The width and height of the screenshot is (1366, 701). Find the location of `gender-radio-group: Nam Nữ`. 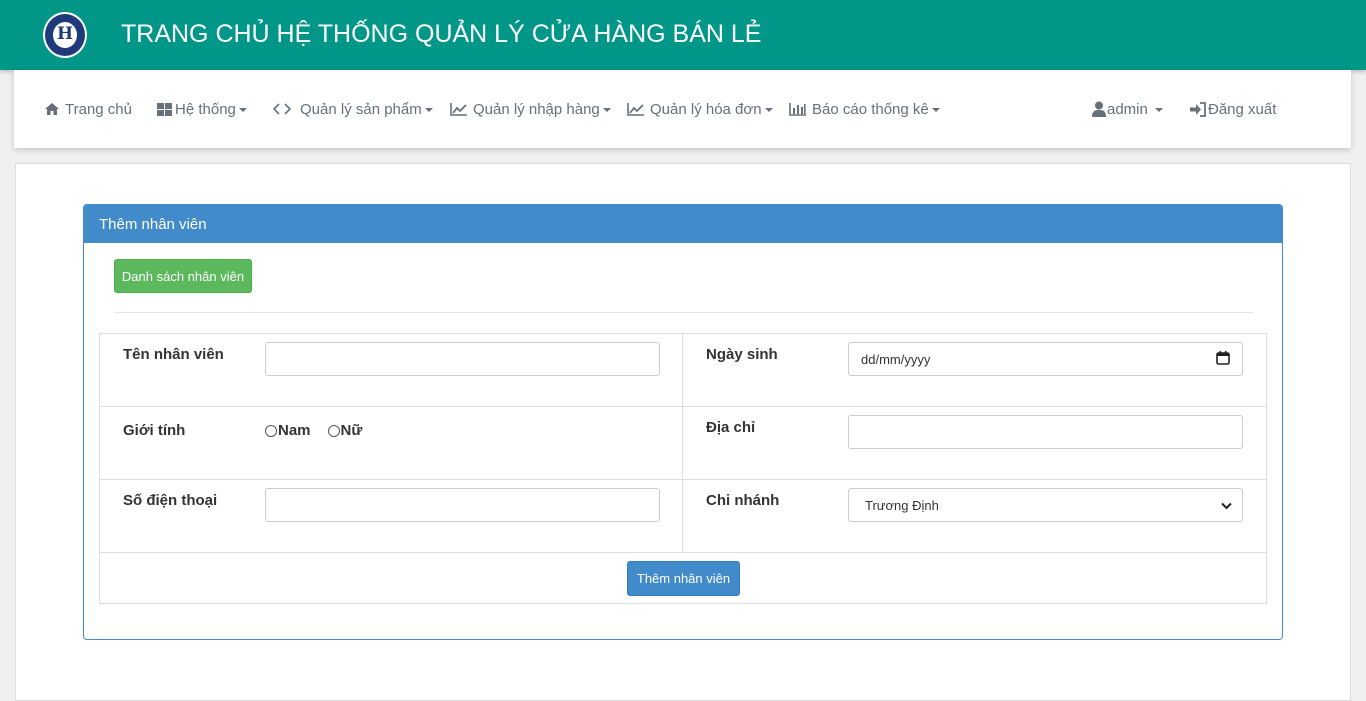

gender-radio-group: Nam Nữ is located at coordinates (313, 430).